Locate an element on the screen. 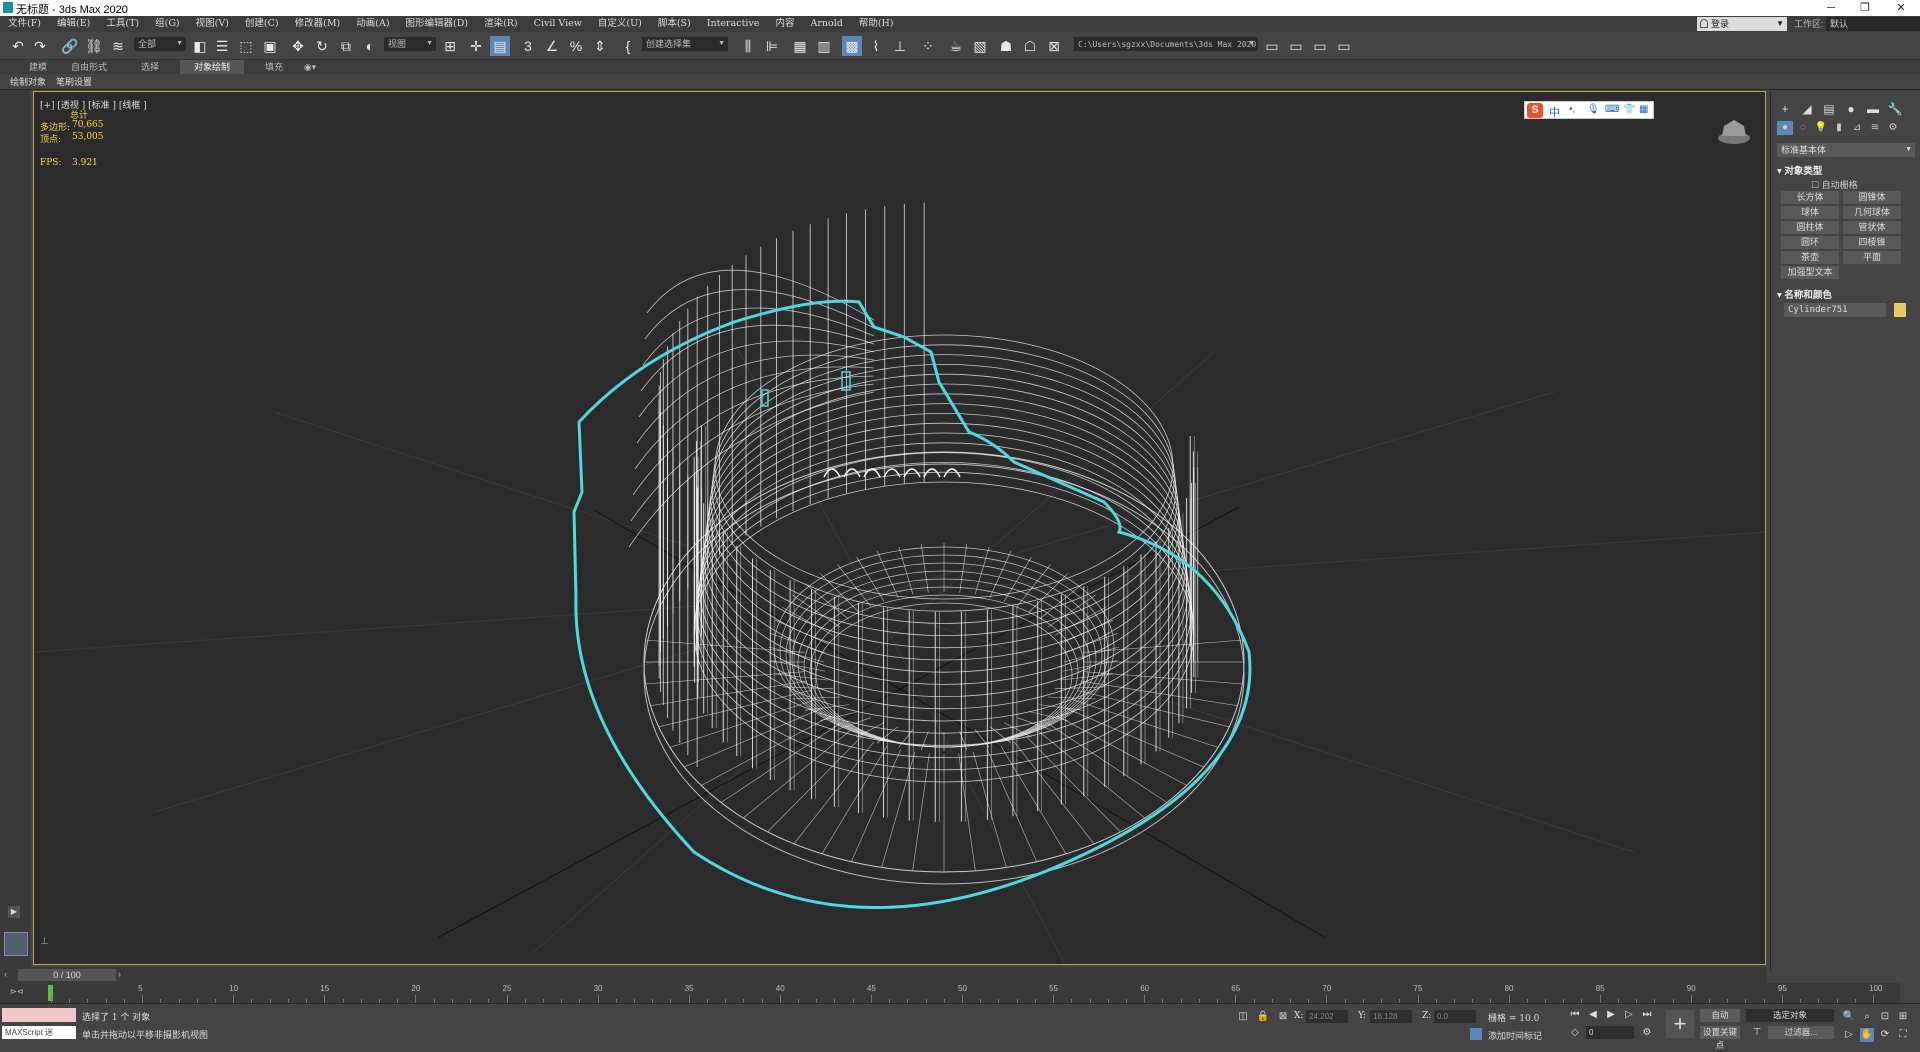  menu-item: 工具(T) is located at coordinates (122, 24).